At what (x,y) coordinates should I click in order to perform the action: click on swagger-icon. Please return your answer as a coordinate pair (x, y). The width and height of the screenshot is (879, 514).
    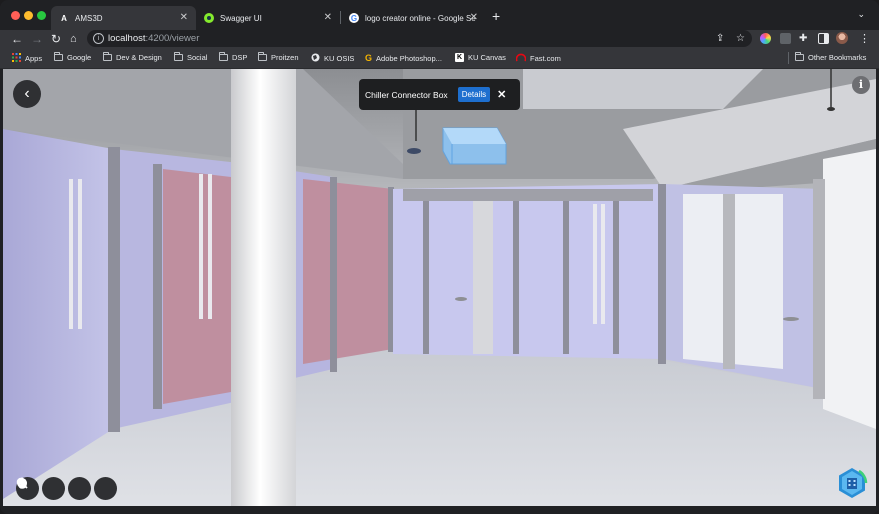
    Looking at the image, I should click on (209, 18).